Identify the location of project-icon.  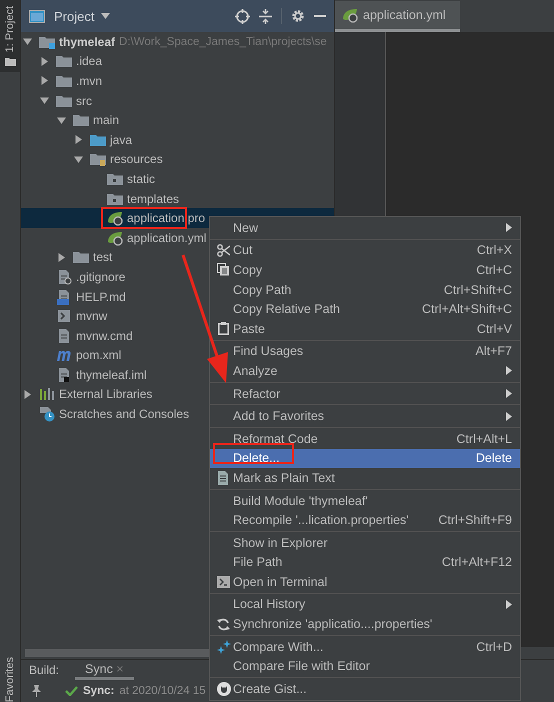
(37, 16).